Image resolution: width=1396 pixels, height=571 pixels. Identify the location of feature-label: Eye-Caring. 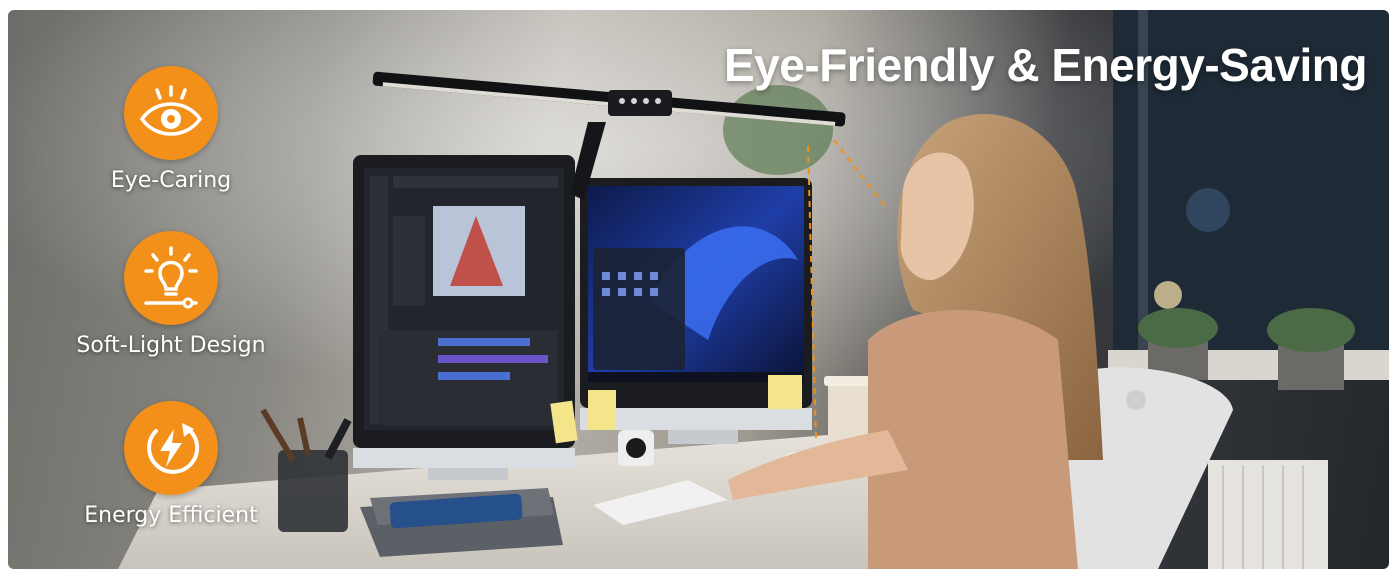
(171, 180).